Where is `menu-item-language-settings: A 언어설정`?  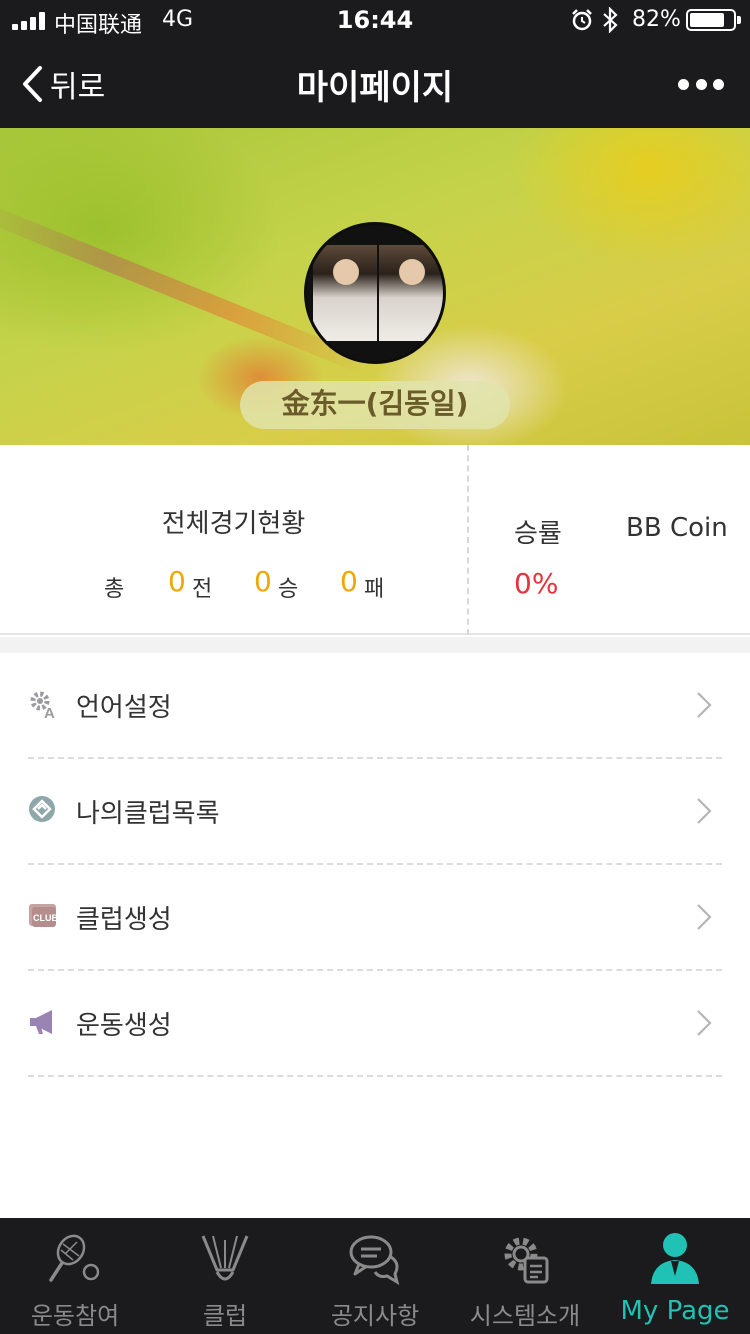
menu-item-language-settings: A 언어설정 is located at coordinates (375, 706).